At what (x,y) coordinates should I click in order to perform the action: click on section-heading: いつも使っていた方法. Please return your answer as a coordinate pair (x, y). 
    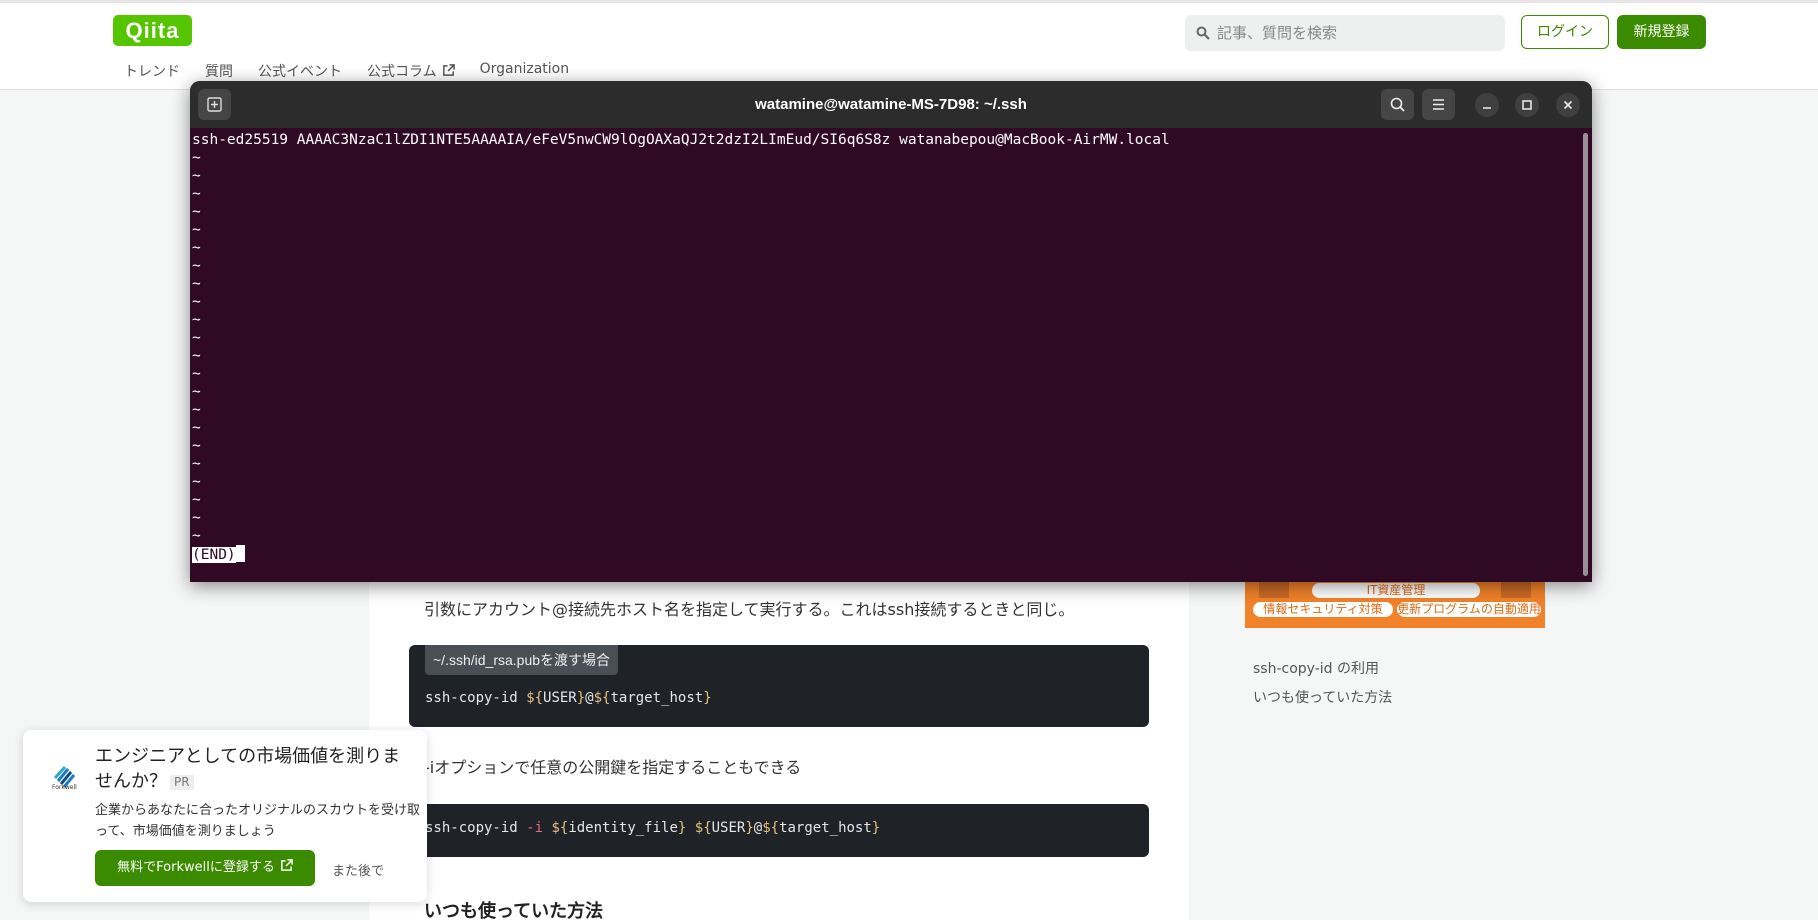
    Looking at the image, I should click on (514, 910).